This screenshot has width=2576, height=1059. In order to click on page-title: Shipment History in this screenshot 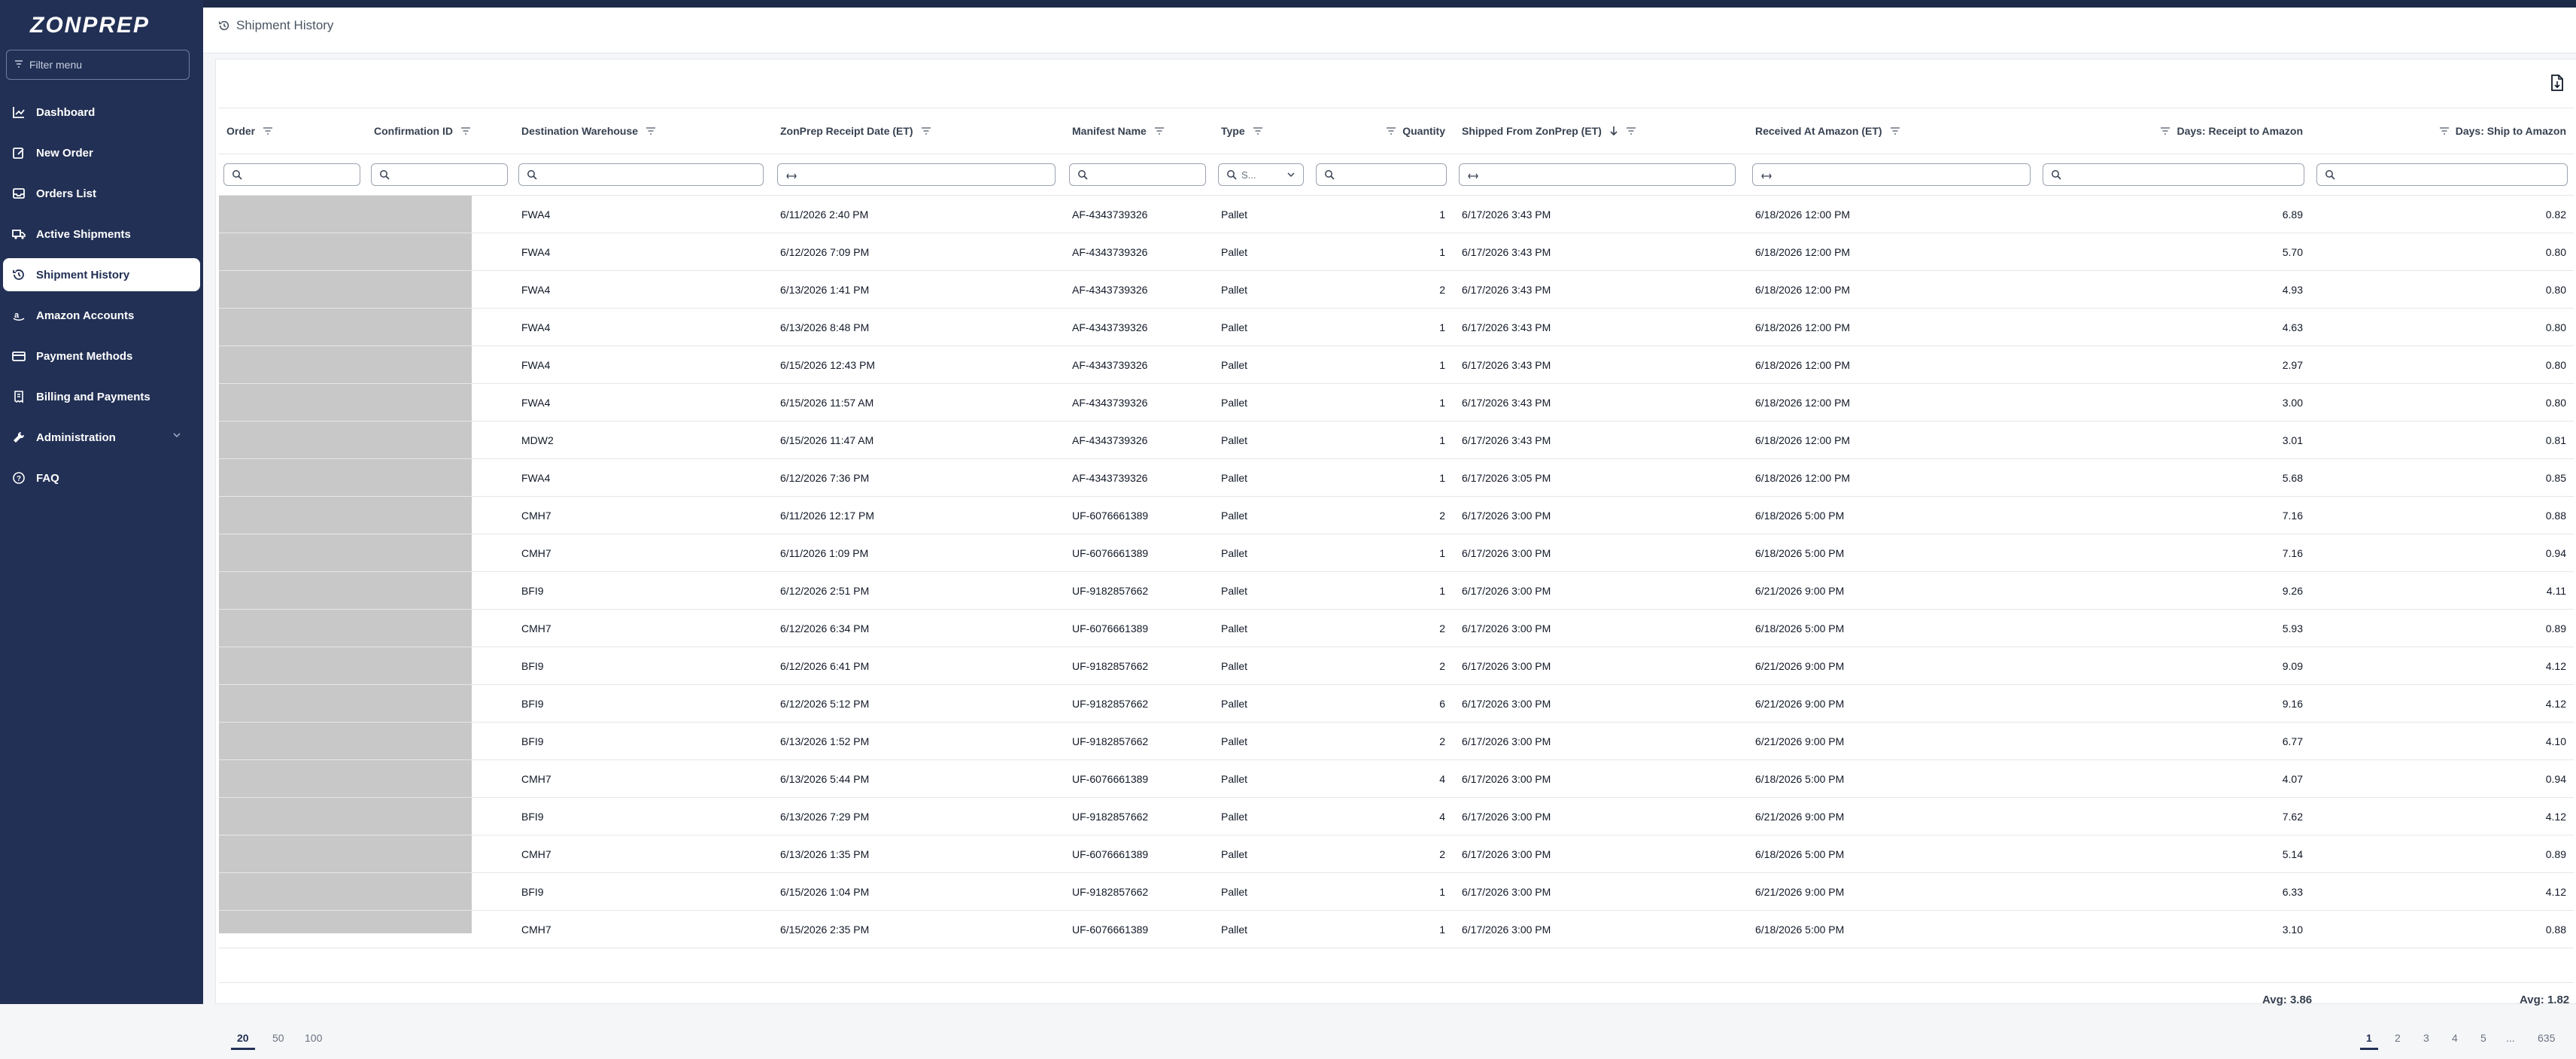, I will do `click(276, 25)`.